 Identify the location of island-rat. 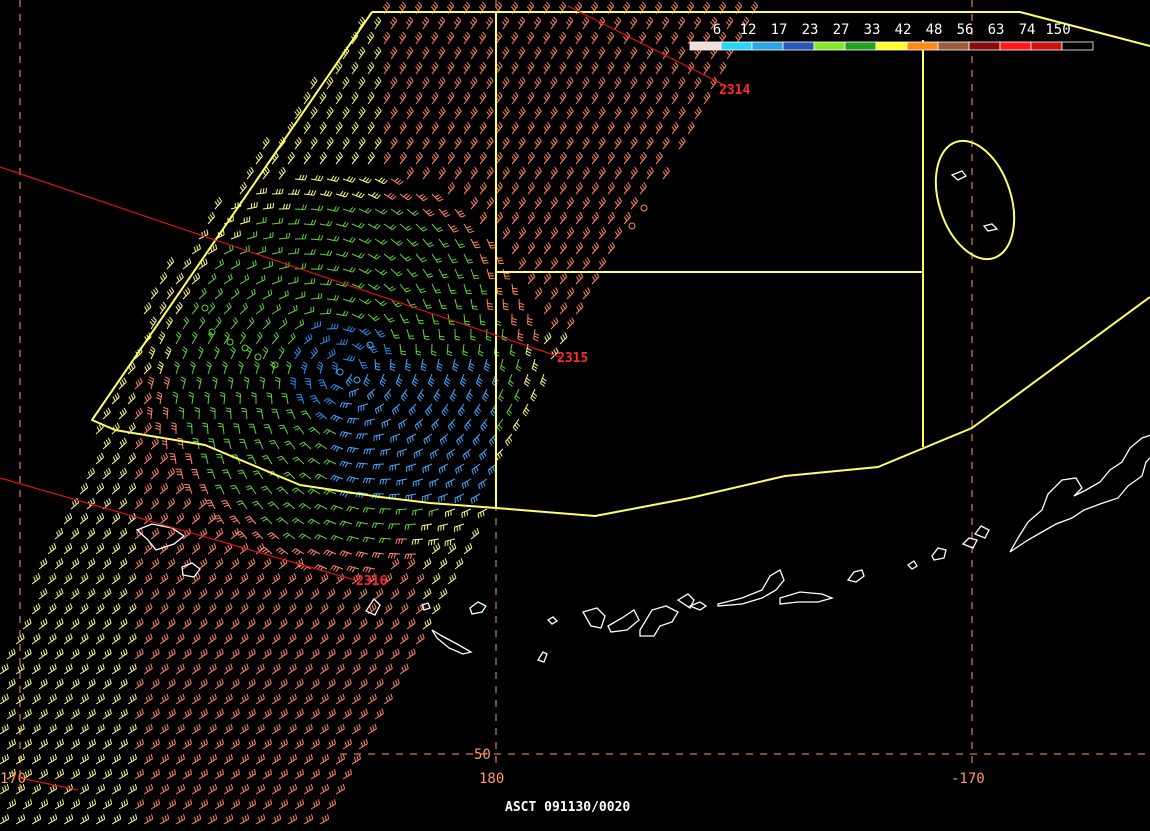
(452, 642).